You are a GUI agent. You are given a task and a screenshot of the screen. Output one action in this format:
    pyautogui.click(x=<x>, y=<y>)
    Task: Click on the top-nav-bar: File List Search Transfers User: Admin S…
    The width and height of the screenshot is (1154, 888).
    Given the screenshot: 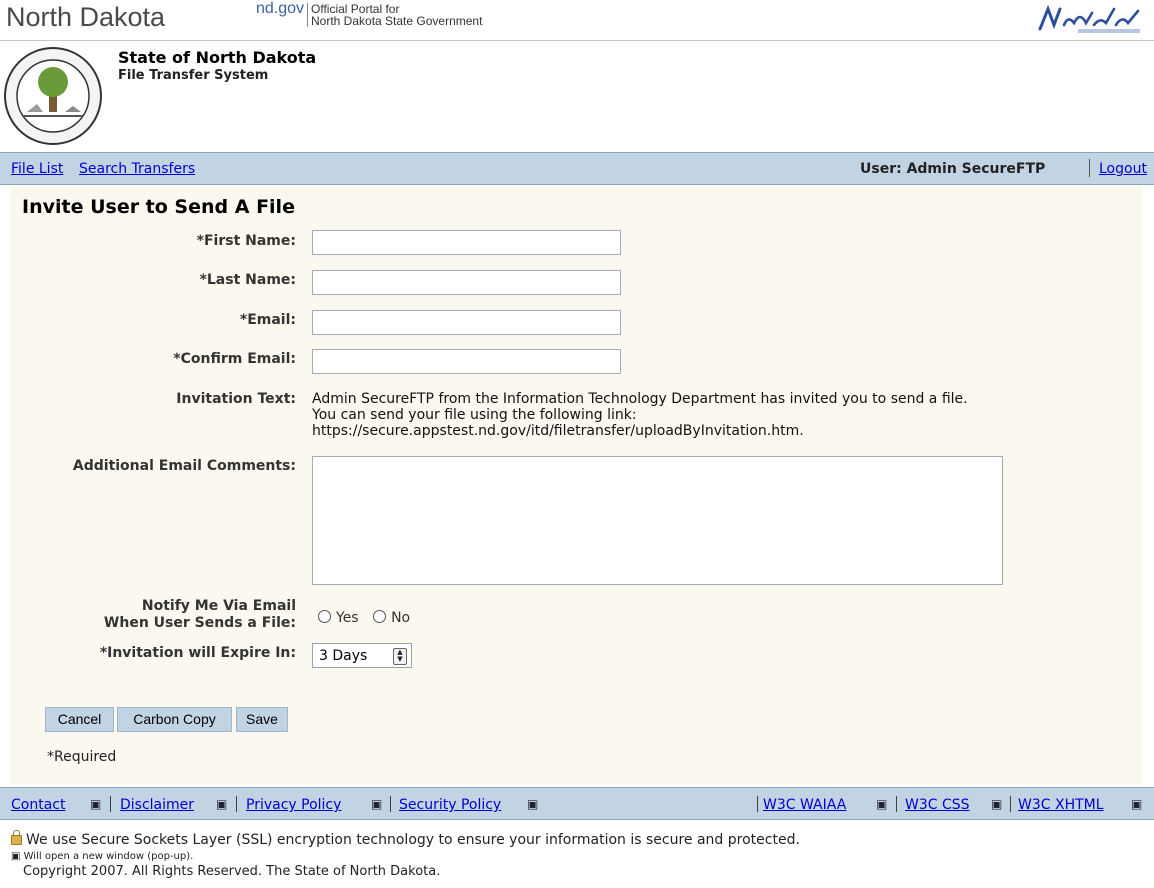 What is the action you would take?
    pyautogui.click(x=577, y=168)
    